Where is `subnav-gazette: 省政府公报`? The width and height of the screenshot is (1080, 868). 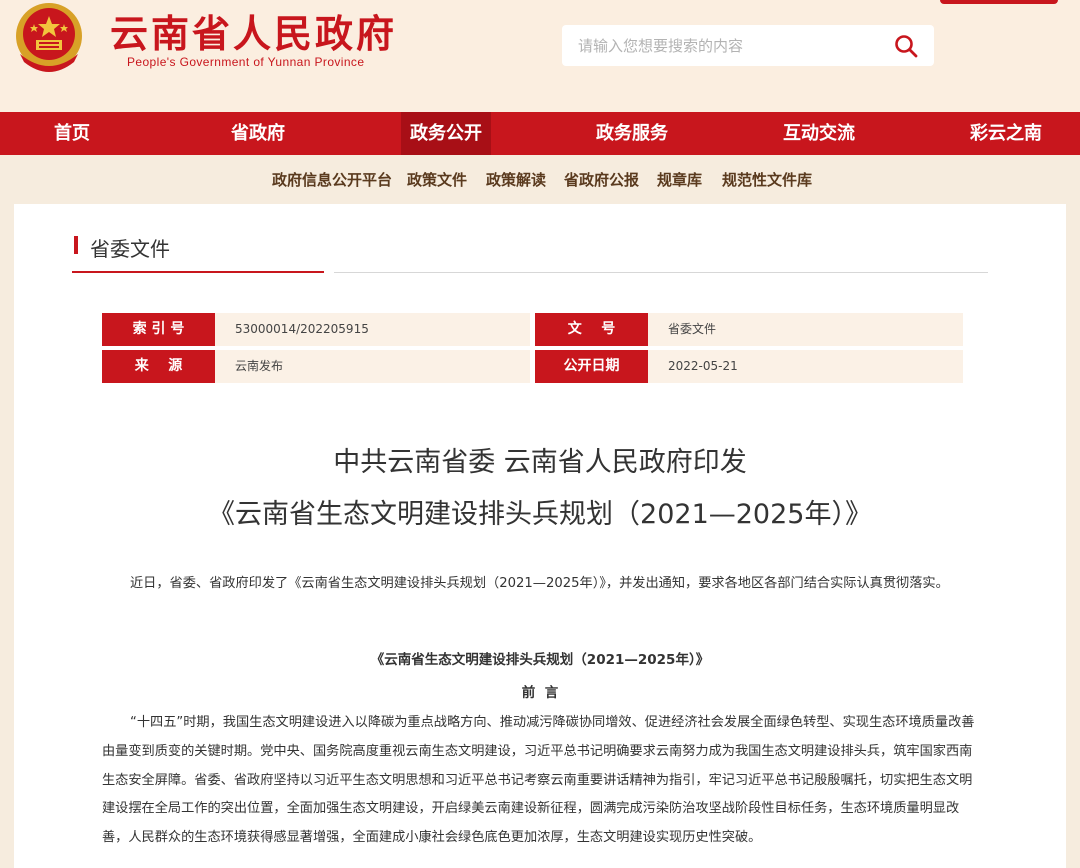
subnav-gazette: 省政府公报 is located at coordinates (601, 179).